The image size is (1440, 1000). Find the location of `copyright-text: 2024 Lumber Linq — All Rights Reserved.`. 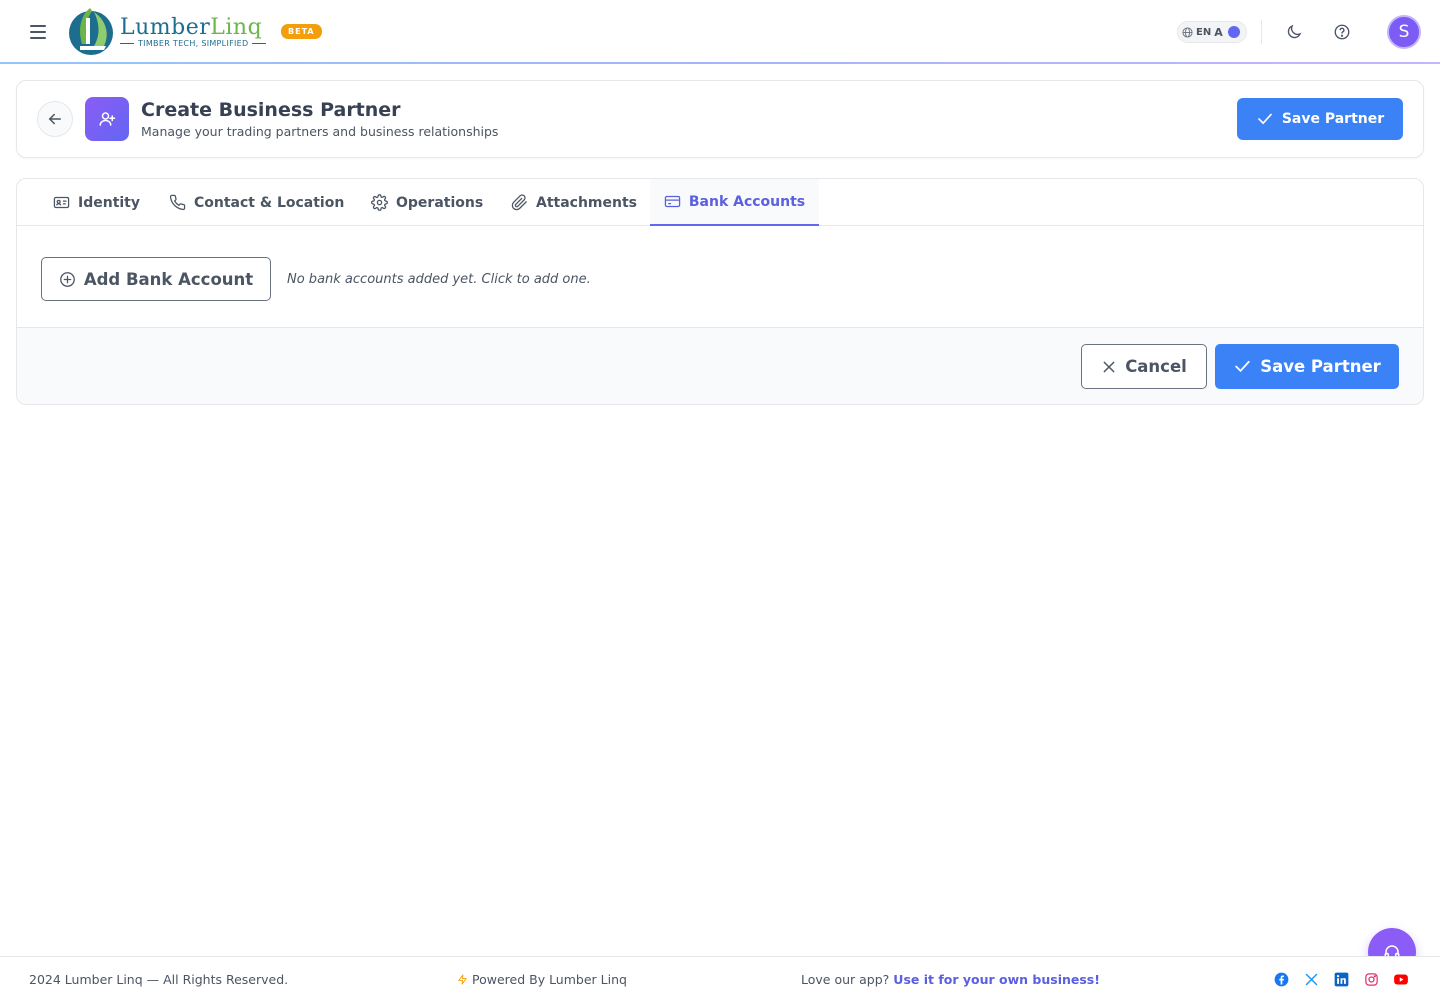

copyright-text: 2024 Lumber Linq — All Rights Reserved. is located at coordinates (159, 979).